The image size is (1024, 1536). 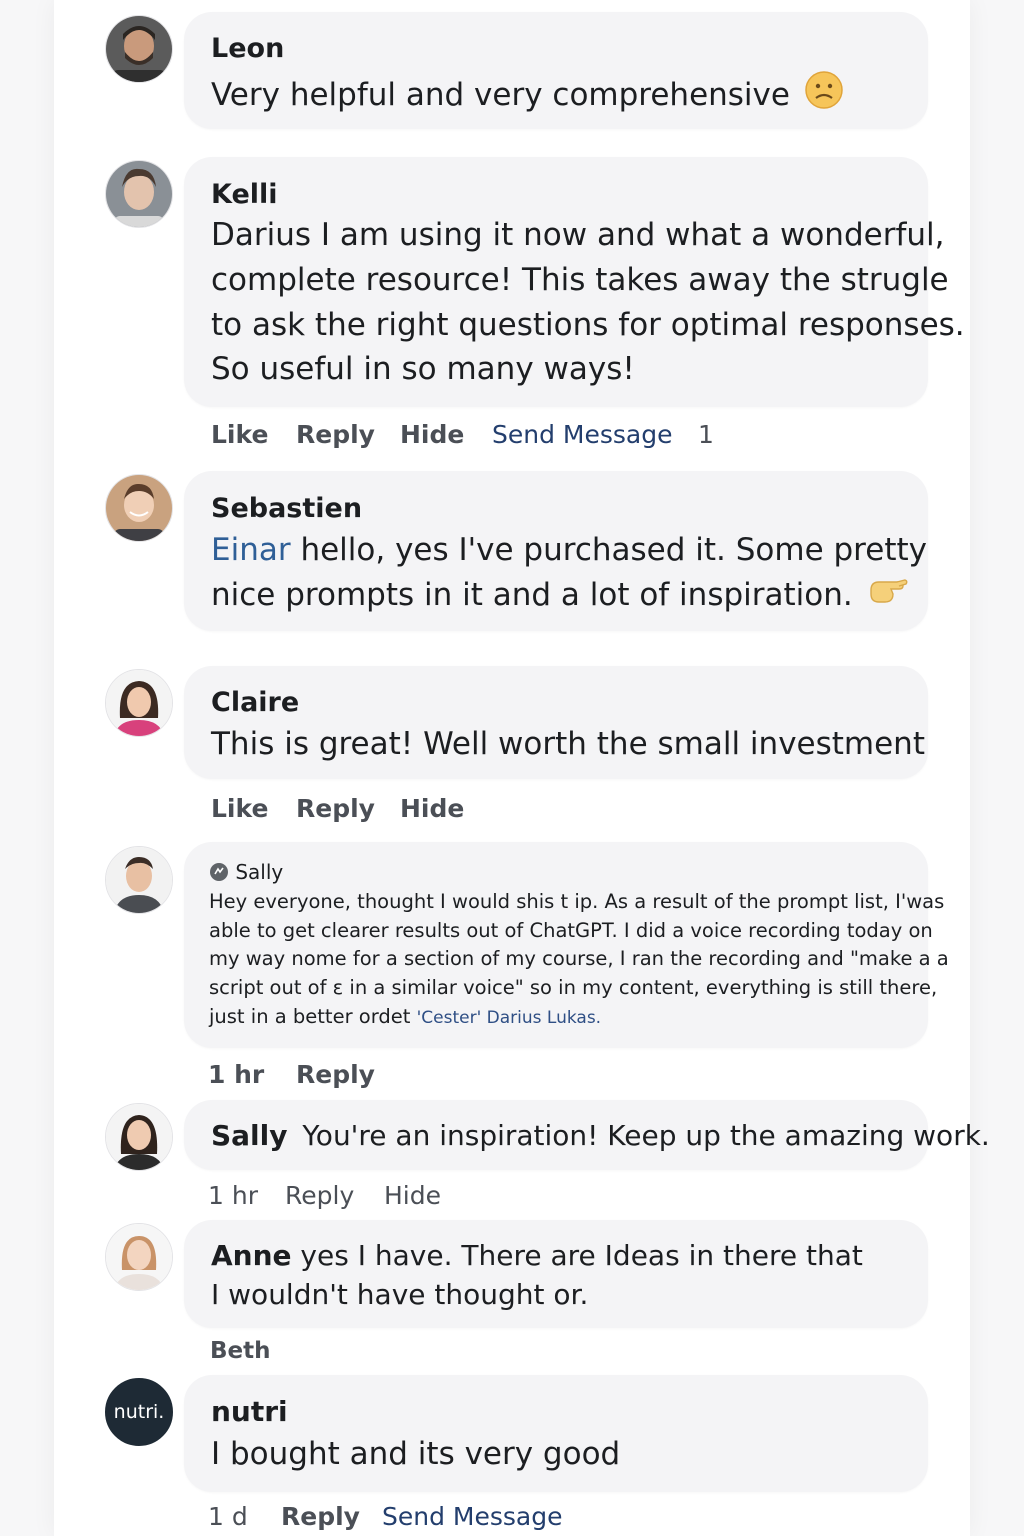 I want to click on avatar-leon, so click(x=139, y=49).